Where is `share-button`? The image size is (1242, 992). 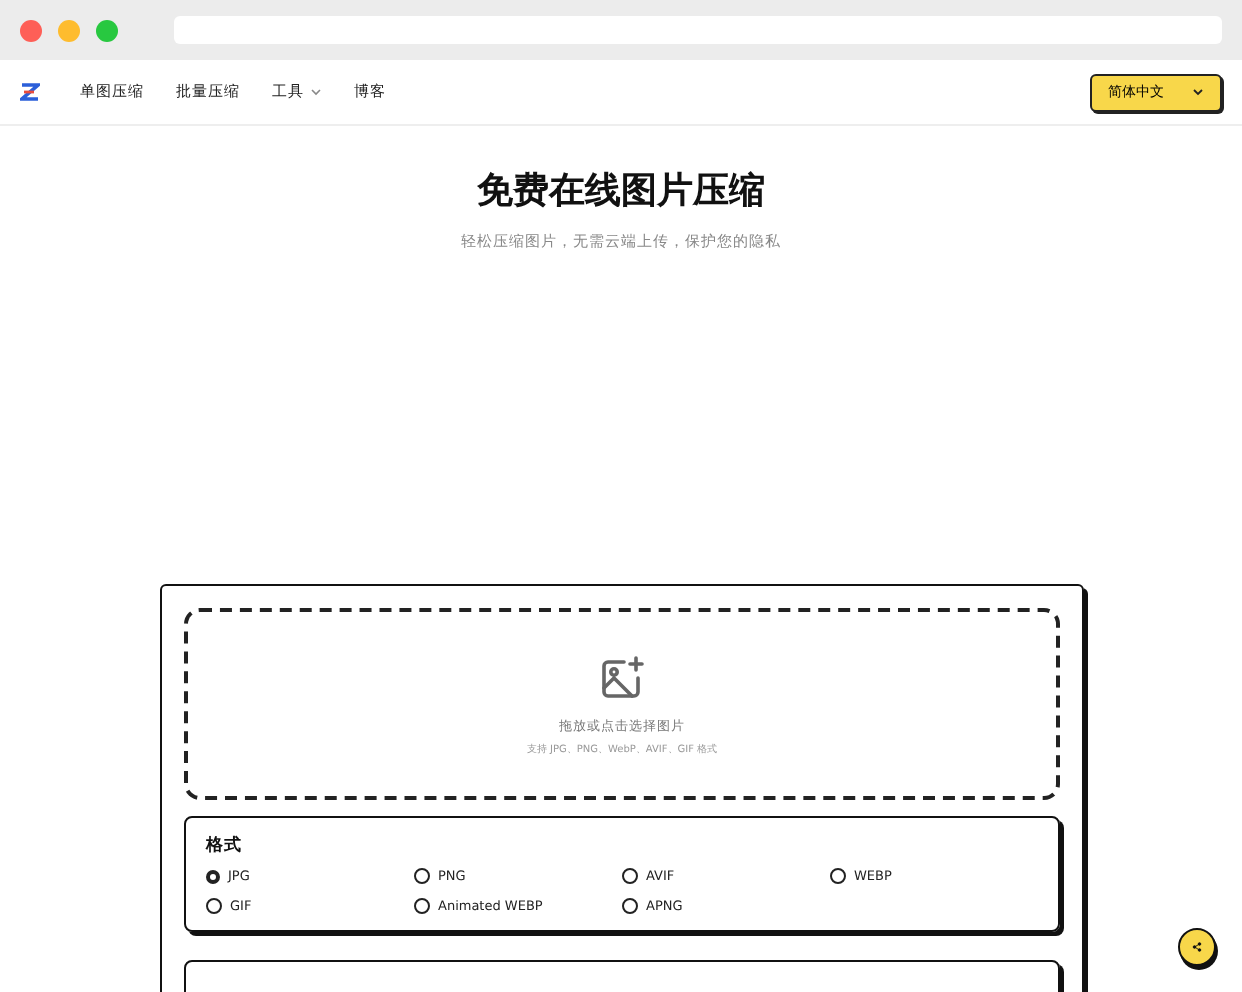 share-button is located at coordinates (1197, 947).